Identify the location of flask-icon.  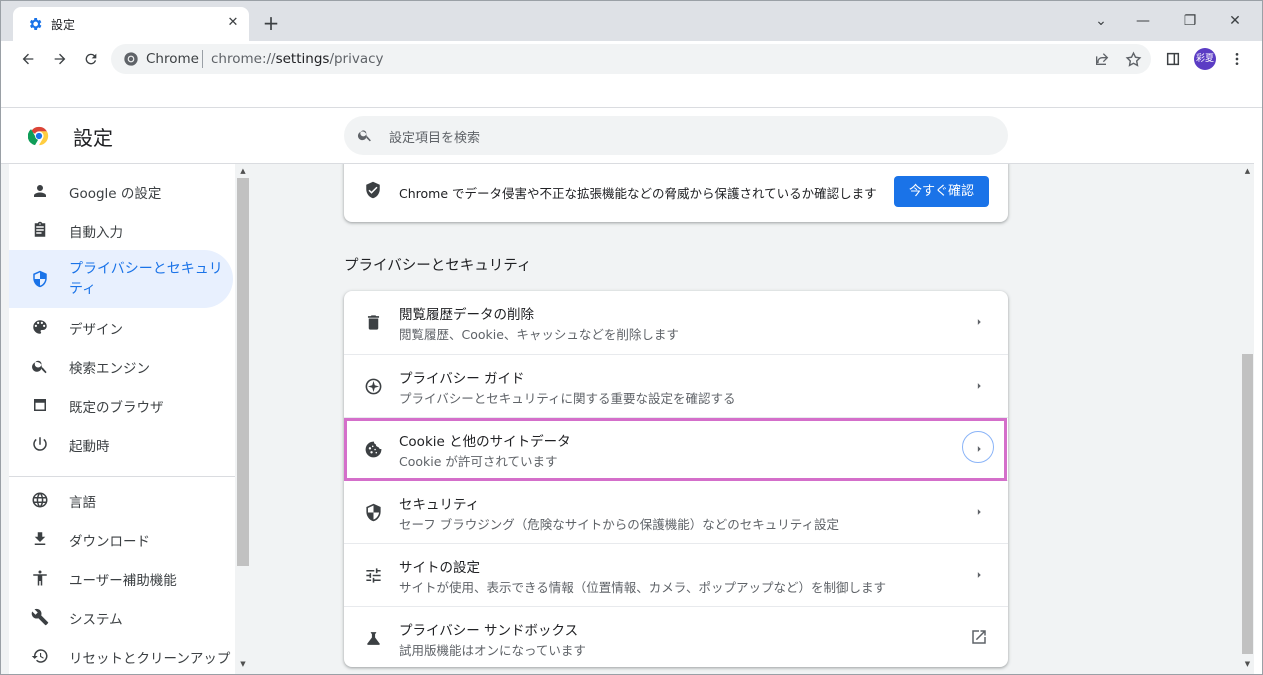
(373, 638).